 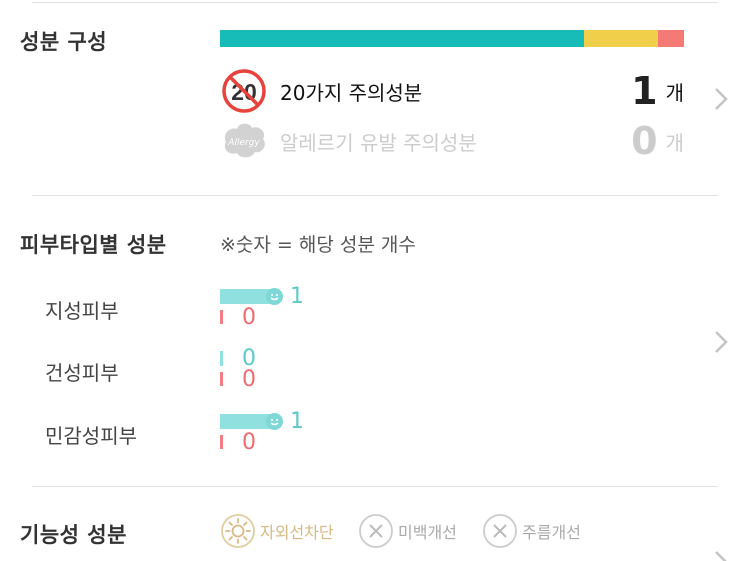 What do you see at coordinates (674, 142) in the screenshot?
I see `allergy-caution-unit: 개` at bounding box center [674, 142].